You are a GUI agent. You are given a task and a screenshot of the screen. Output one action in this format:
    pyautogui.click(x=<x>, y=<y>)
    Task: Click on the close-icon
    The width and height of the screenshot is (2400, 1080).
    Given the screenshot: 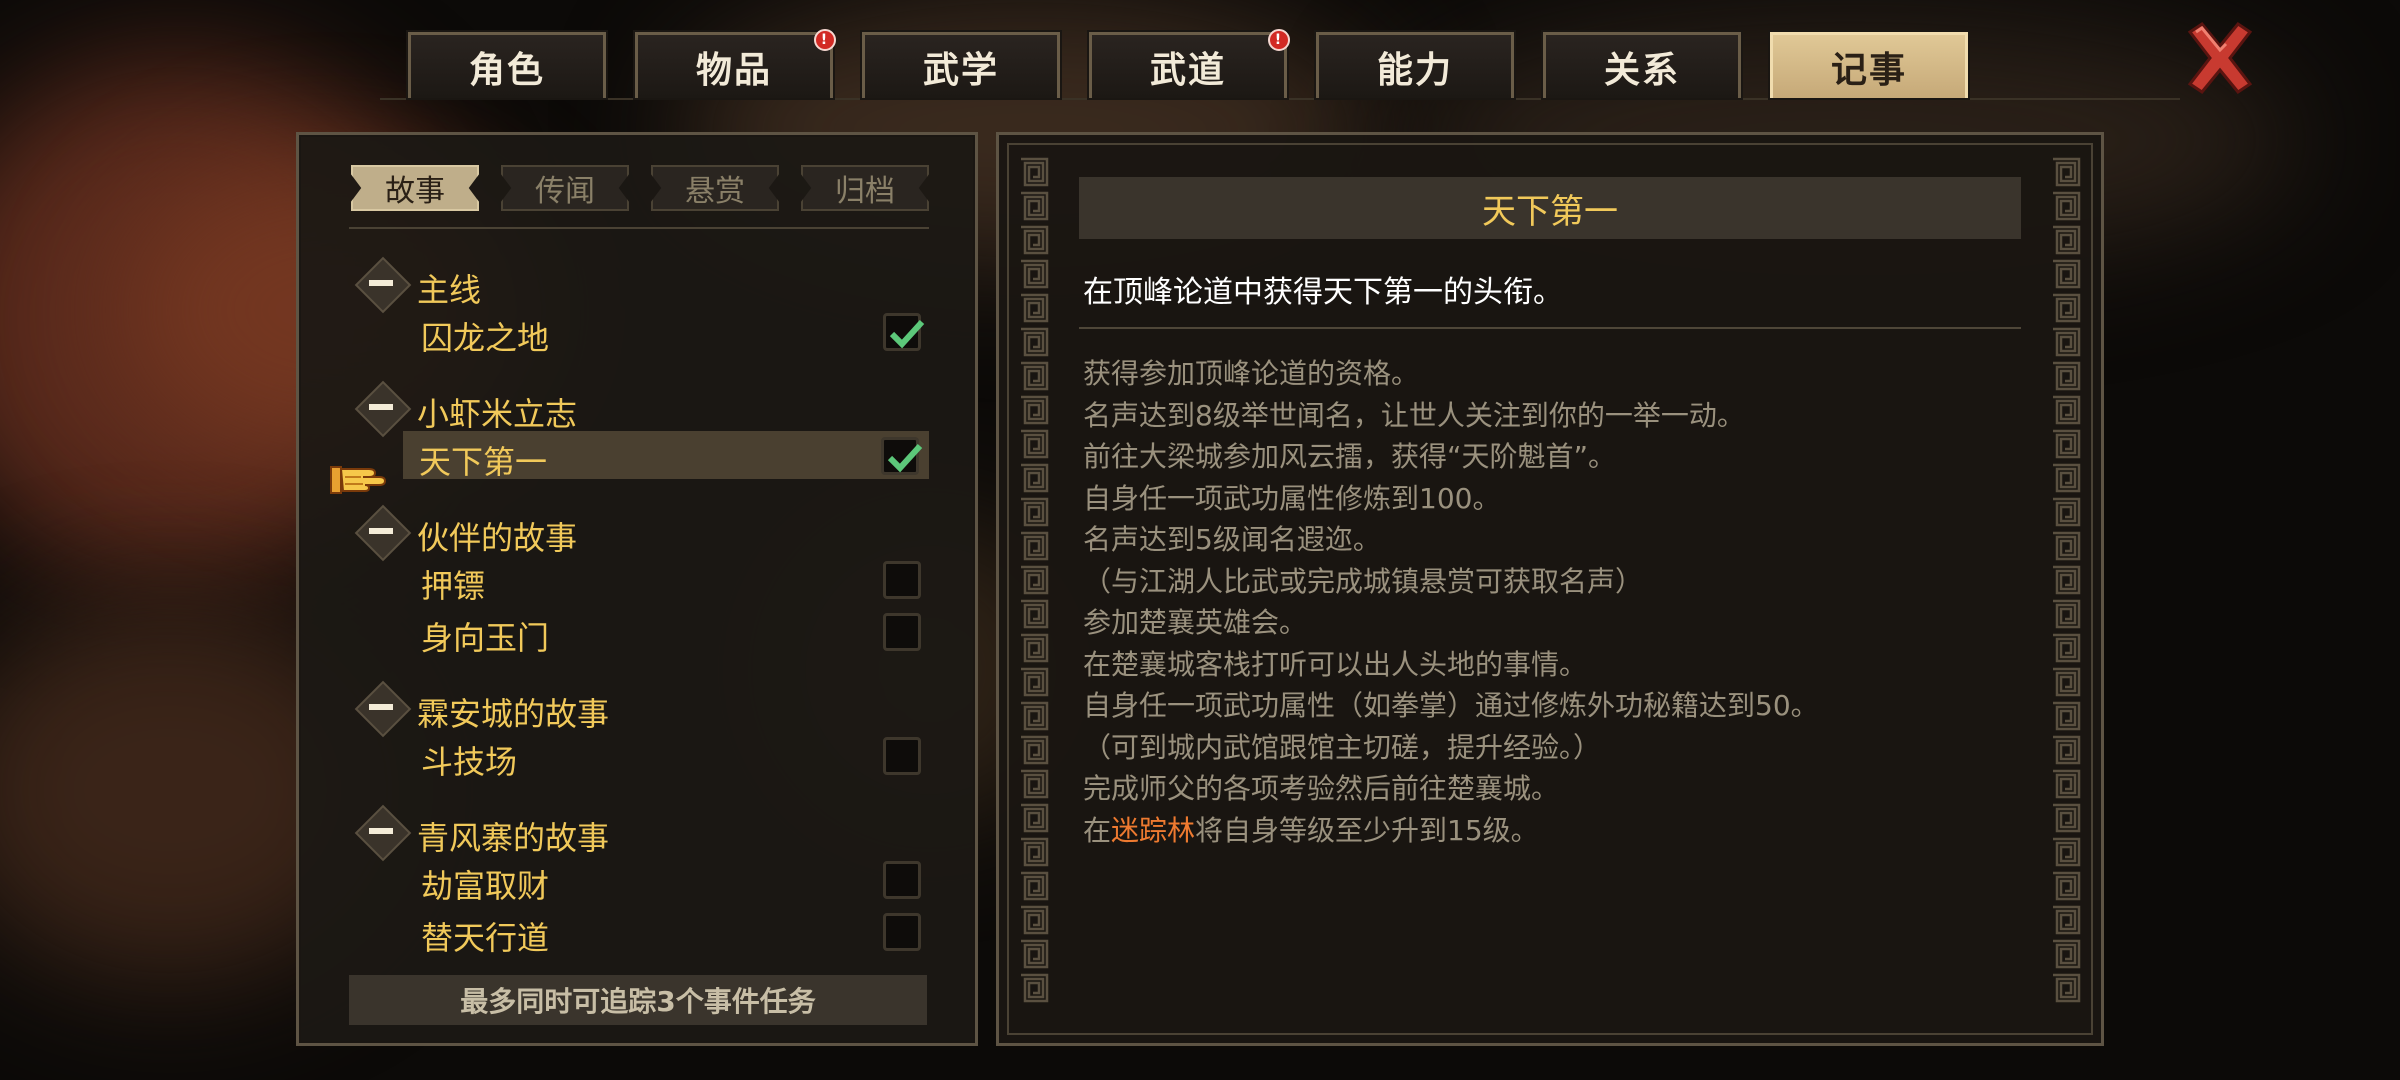 What is the action you would take?
    pyautogui.click(x=2220, y=58)
    